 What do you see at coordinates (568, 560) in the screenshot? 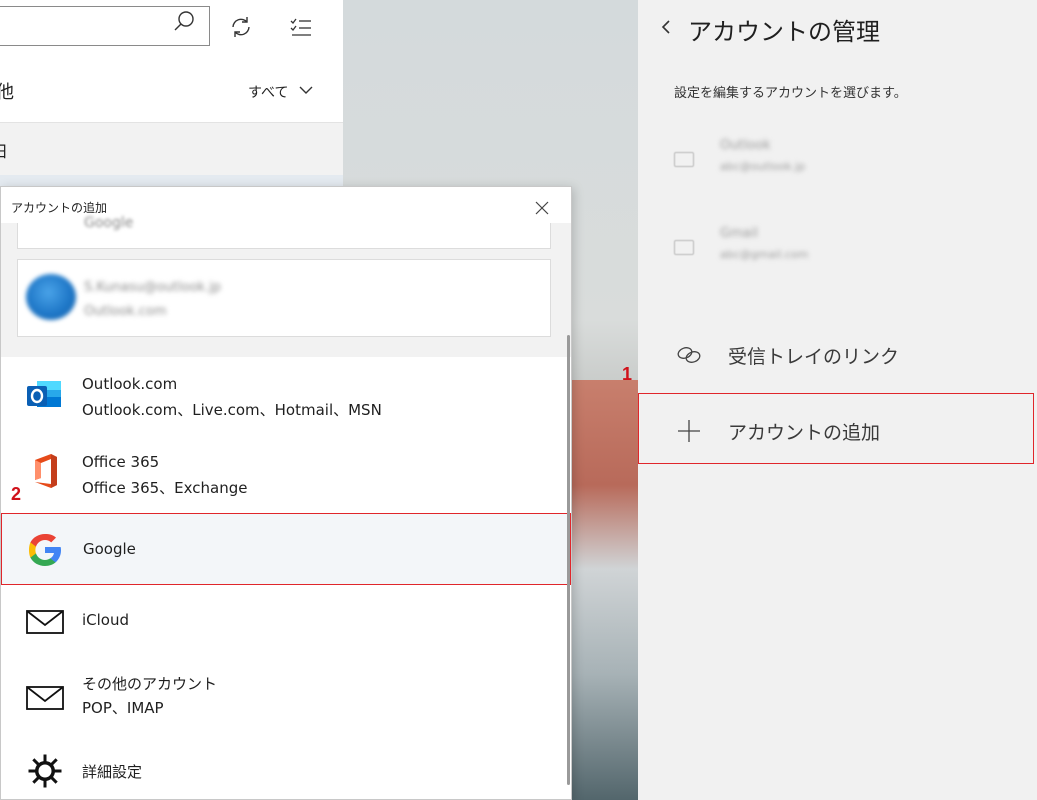
I see `scrollbar` at bounding box center [568, 560].